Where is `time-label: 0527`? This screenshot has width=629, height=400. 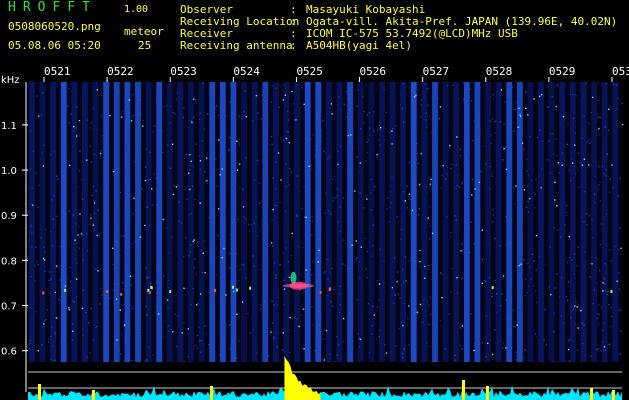 time-label: 0527 is located at coordinates (436, 71).